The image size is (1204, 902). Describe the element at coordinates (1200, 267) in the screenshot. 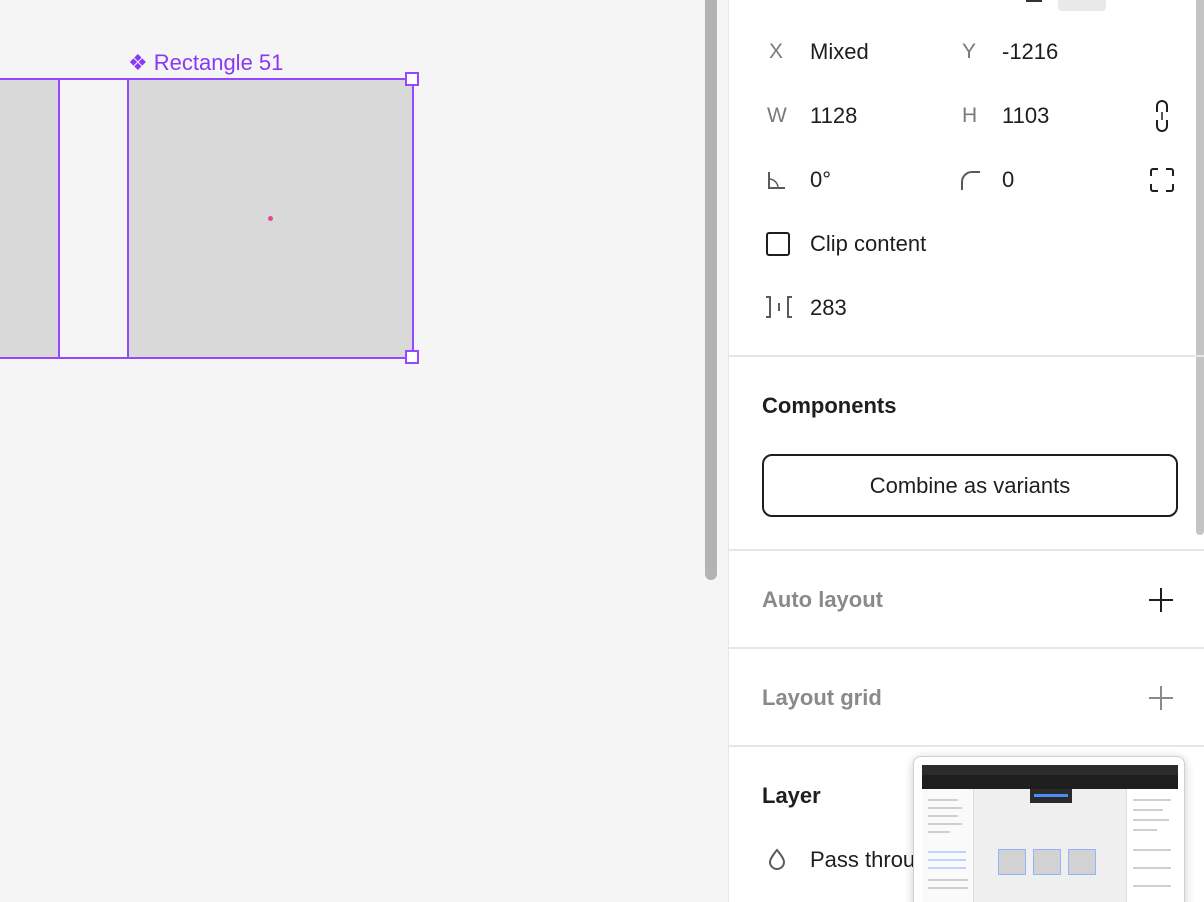

I see `panel-scrollbar` at that location.